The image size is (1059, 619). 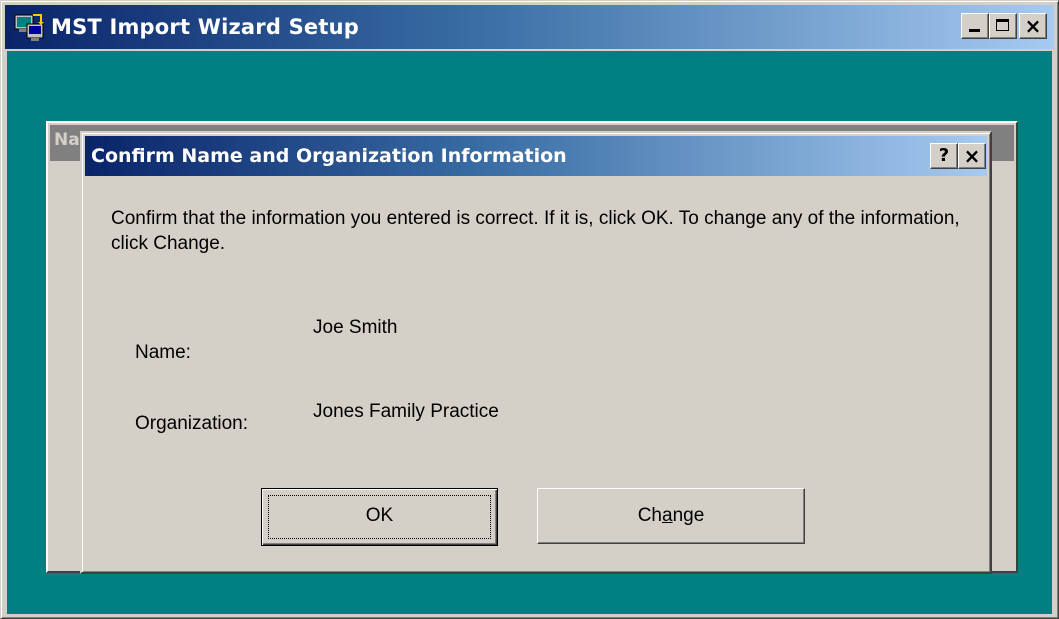 What do you see at coordinates (688, 515) in the screenshot?
I see `change-button-label-end: nge` at bounding box center [688, 515].